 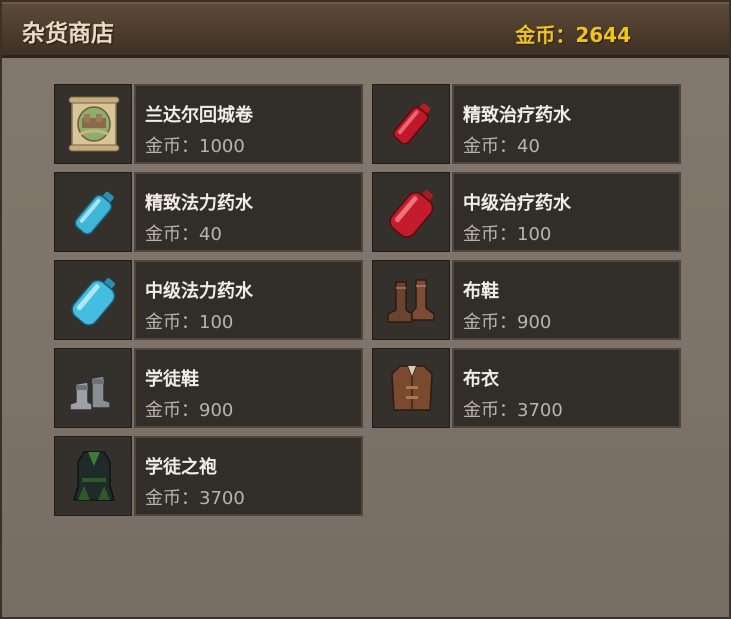 I want to click on item-name: 精致治疗药水, so click(x=517, y=115).